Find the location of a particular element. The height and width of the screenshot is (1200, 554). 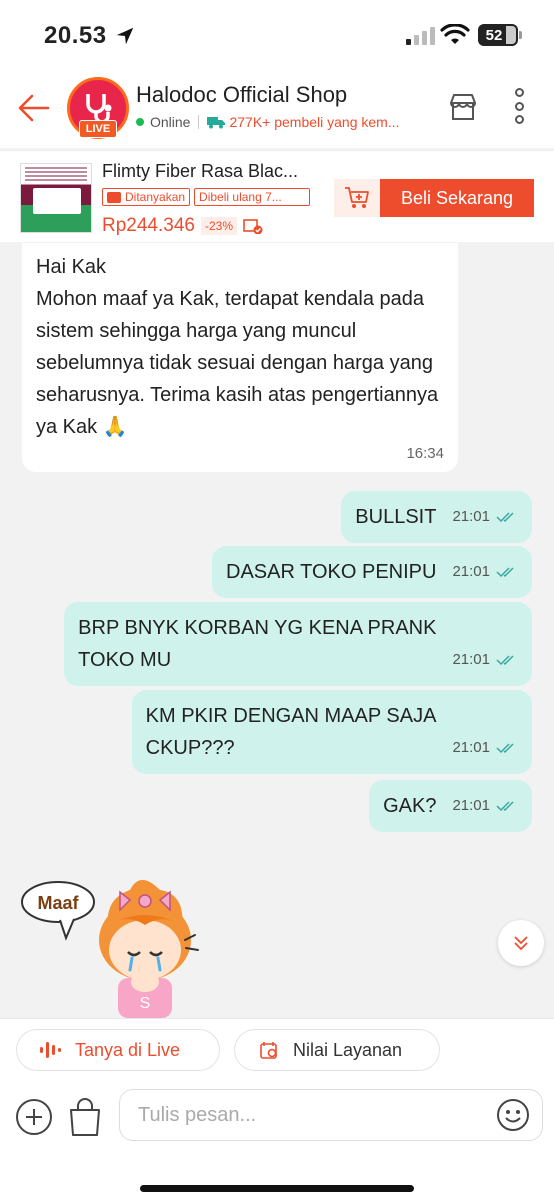

message-text: BULLSIT is located at coordinates (396, 517).